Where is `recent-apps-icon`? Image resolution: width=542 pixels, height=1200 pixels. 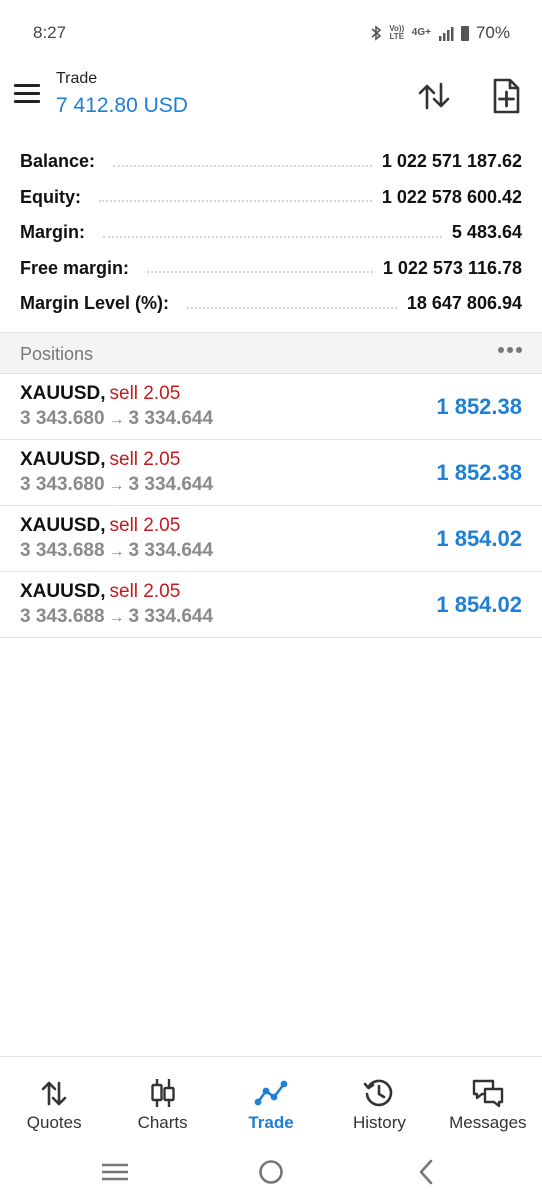
recent-apps-icon is located at coordinates (115, 1172).